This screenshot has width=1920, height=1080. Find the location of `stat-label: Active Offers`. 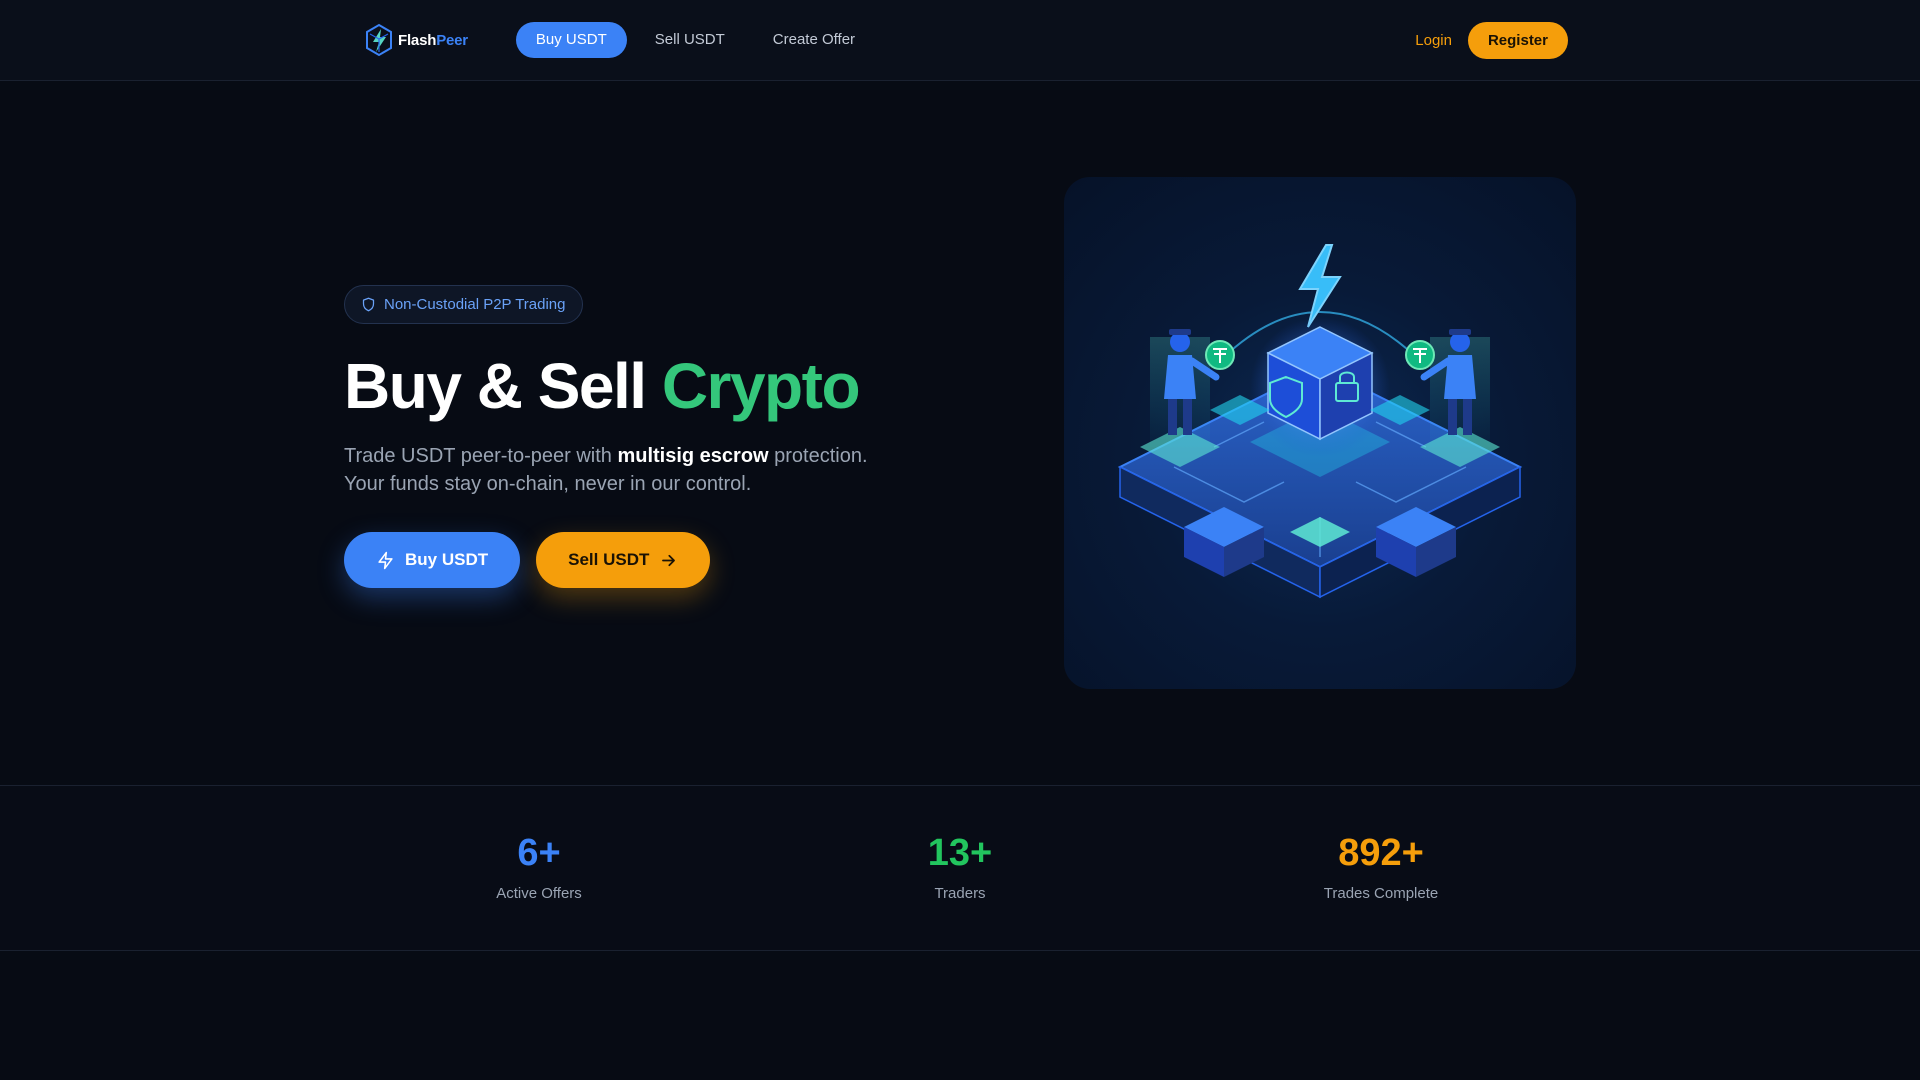

stat-label: Active Offers is located at coordinates (539, 893).